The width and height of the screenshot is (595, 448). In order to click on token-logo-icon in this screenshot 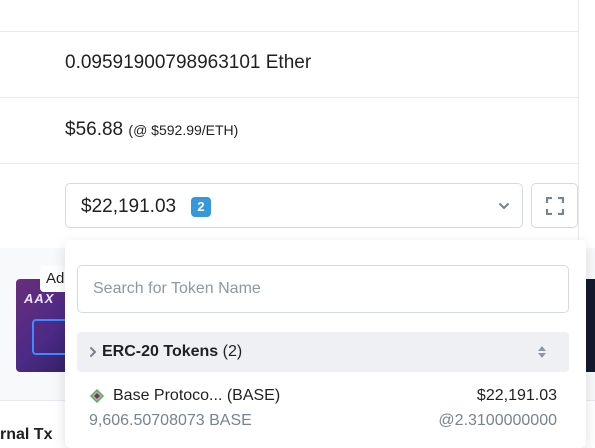, I will do `click(97, 396)`.